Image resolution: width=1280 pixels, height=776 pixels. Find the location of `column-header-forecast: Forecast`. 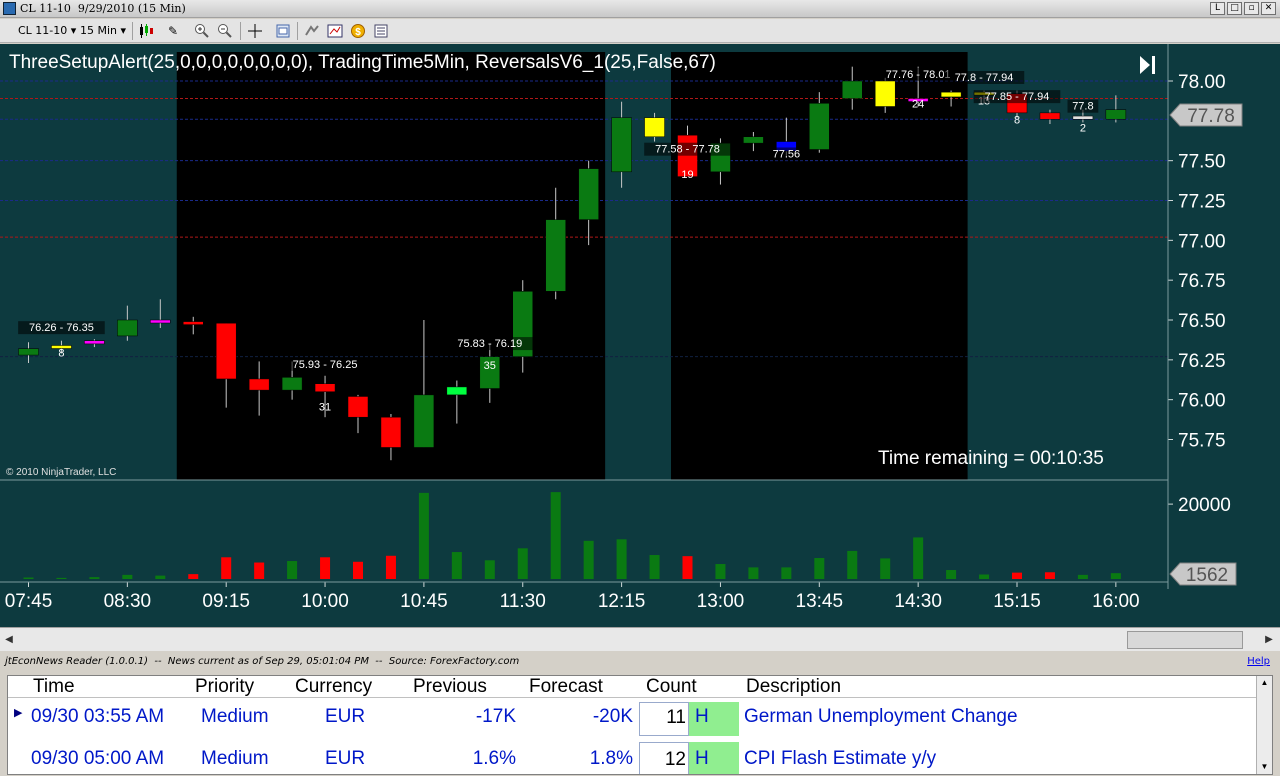

column-header-forecast: Forecast is located at coordinates (566, 687).